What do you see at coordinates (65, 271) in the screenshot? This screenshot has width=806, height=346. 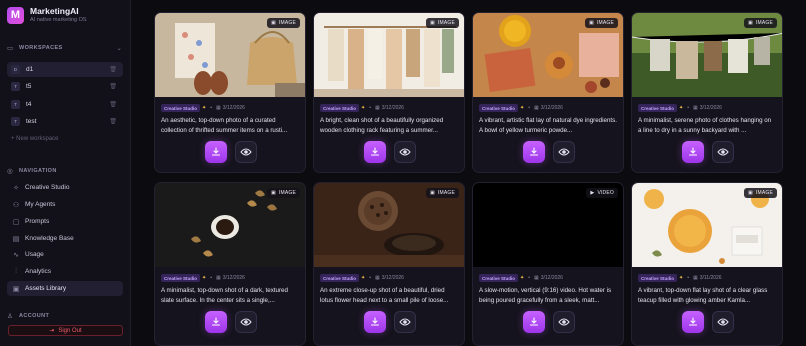 I see `nav-item-analytics: ⫶ Analytics` at bounding box center [65, 271].